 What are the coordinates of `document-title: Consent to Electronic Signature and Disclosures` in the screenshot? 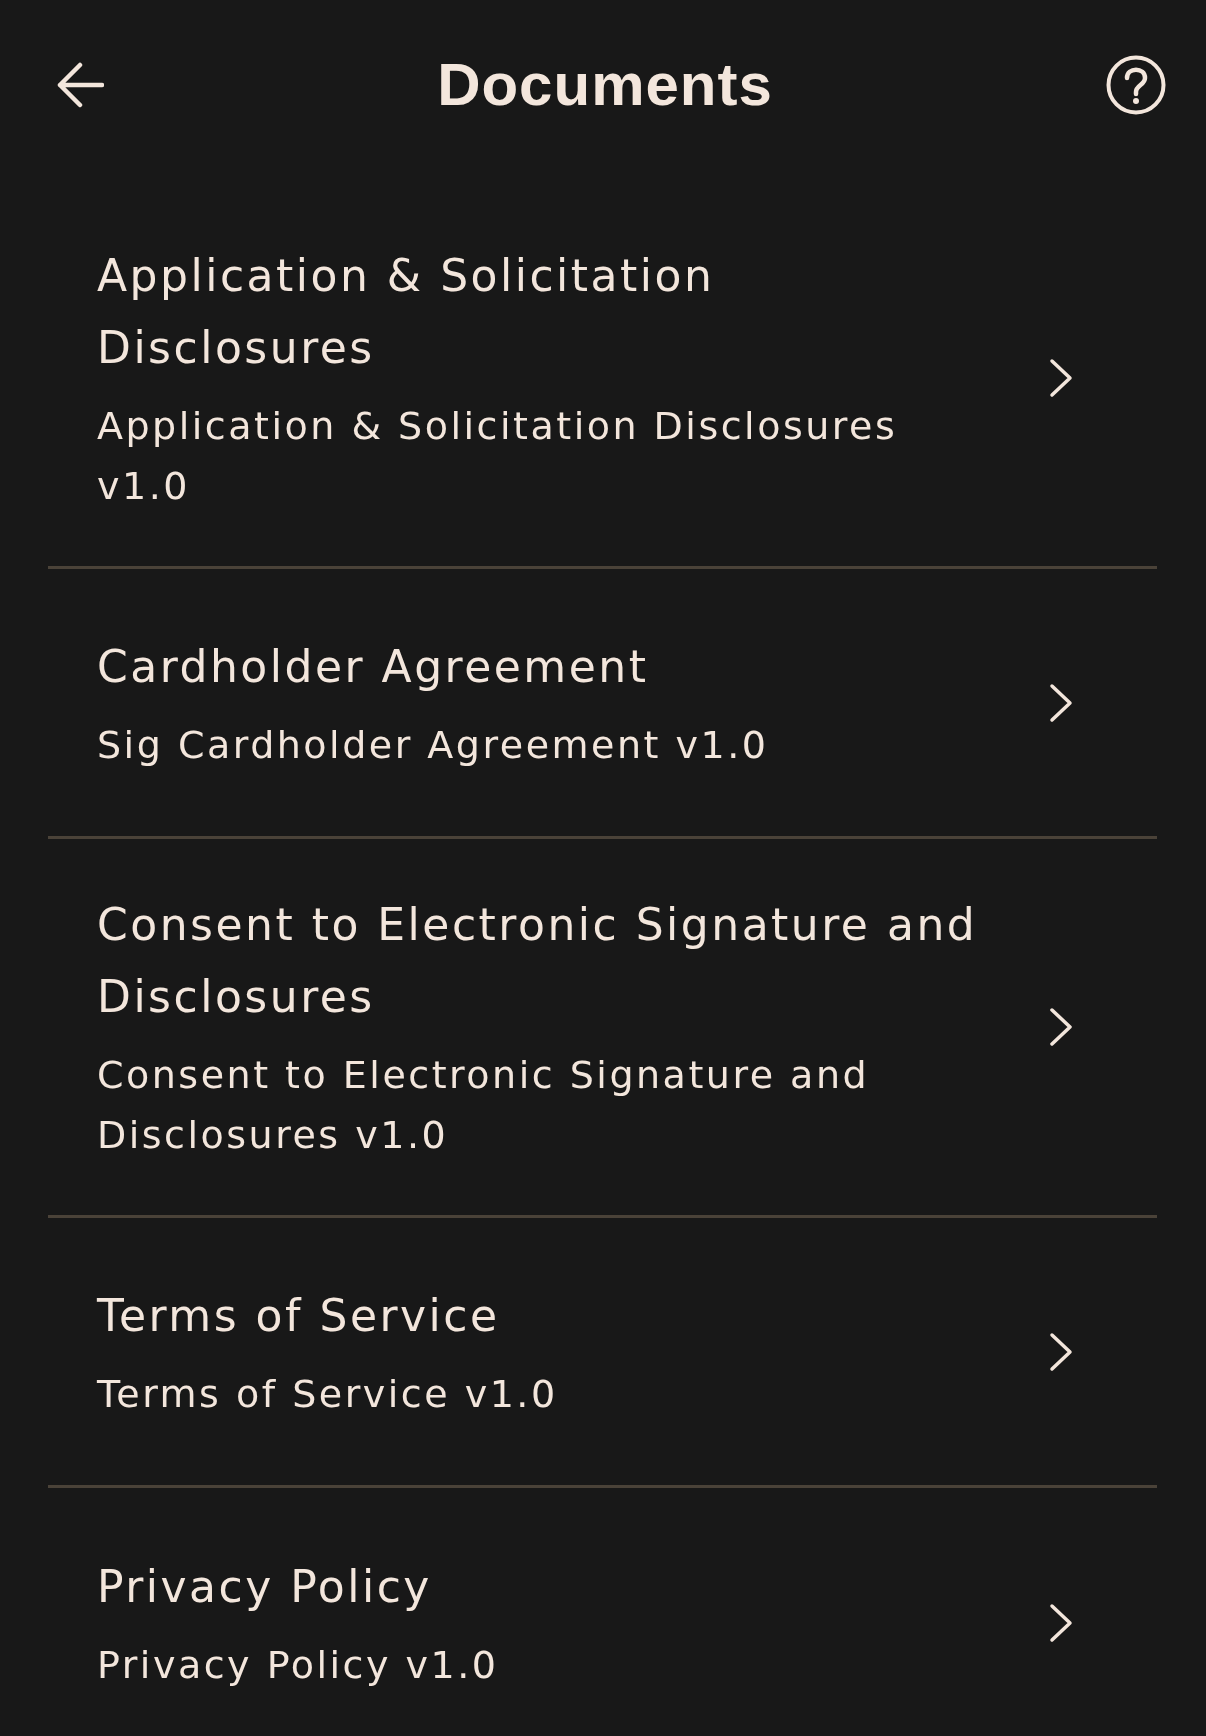 It's located at (538, 961).